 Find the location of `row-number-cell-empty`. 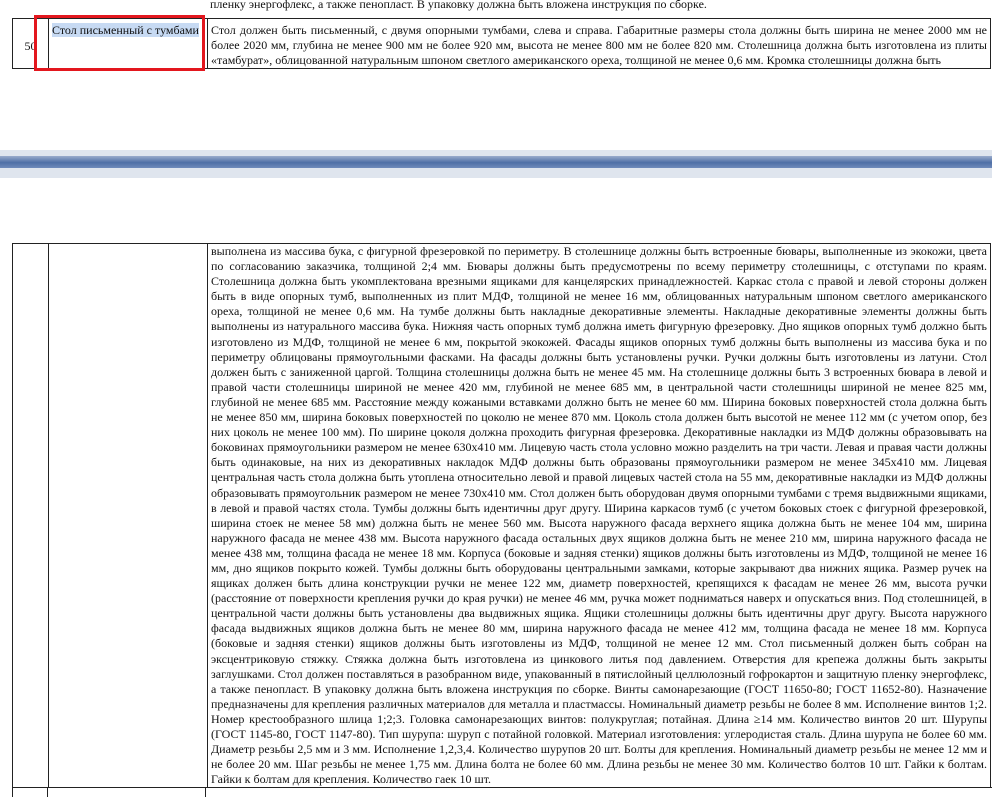

row-number-cell-empty is located at coordinates (30, 515).